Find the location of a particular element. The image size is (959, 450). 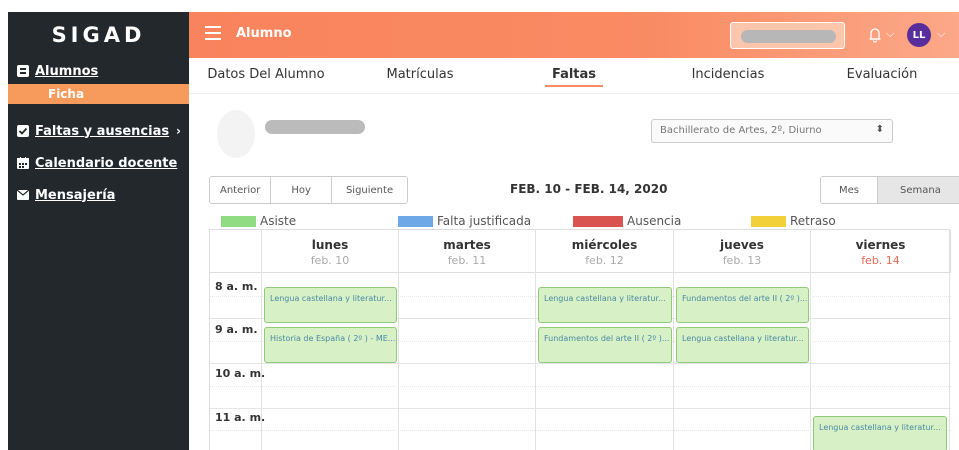

tab-datos-alumno: Datos Del Alumno is located at coordinates (266, 75).